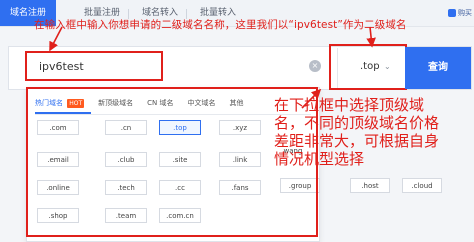 Image resolution: width=474 pixels, height=242 pixels. Describe the element at coordinates (58, 215) in the screenshot. I see `tld-option: .shop` at that location.